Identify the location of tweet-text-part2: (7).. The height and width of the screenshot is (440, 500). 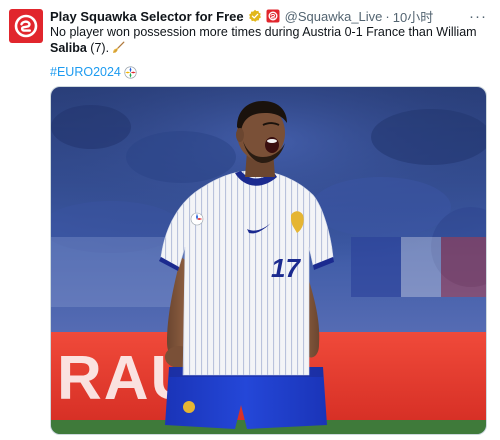
(98, 48).